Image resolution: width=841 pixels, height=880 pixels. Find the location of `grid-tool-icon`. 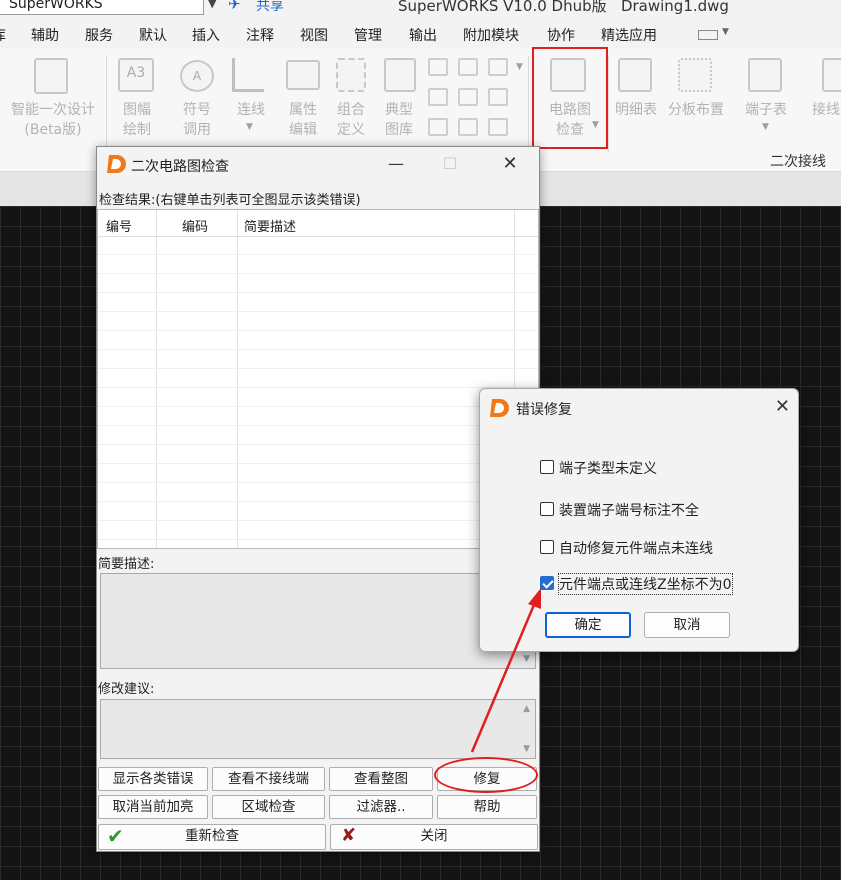

grid-tool-icon is located at coordinates (468, 127).